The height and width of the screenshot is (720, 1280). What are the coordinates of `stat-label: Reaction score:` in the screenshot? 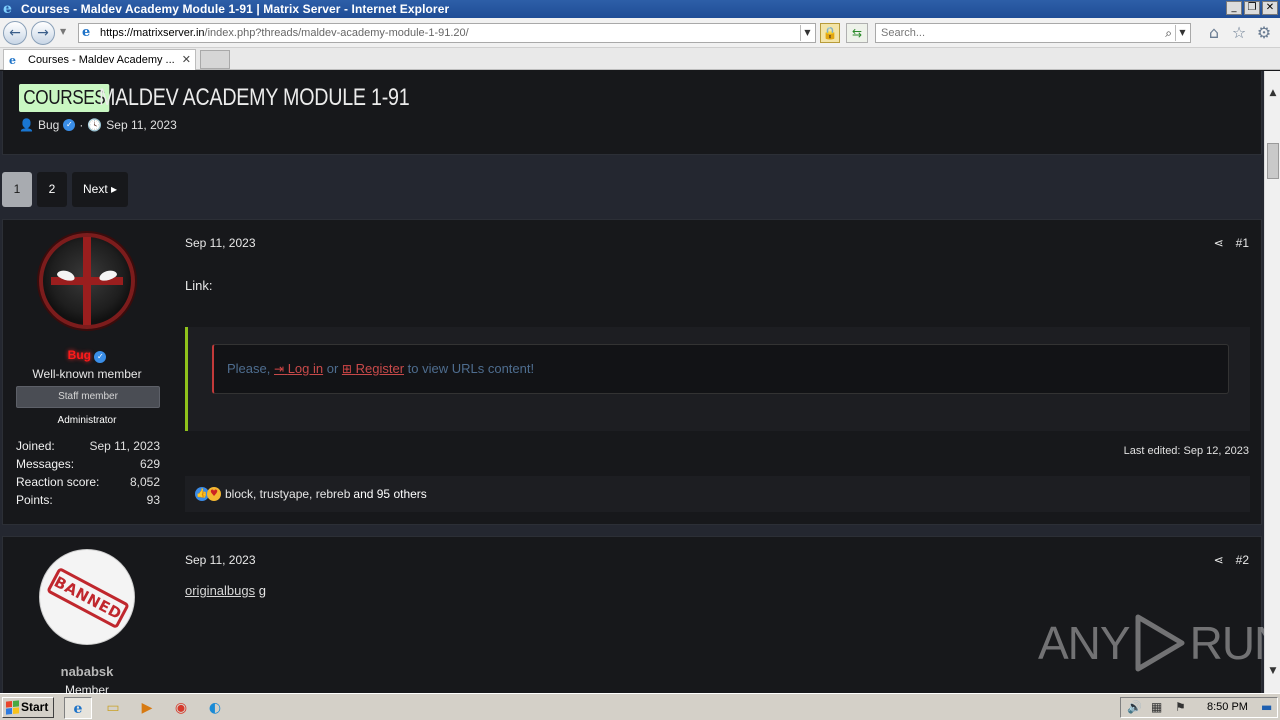 It's located at (58, 482).